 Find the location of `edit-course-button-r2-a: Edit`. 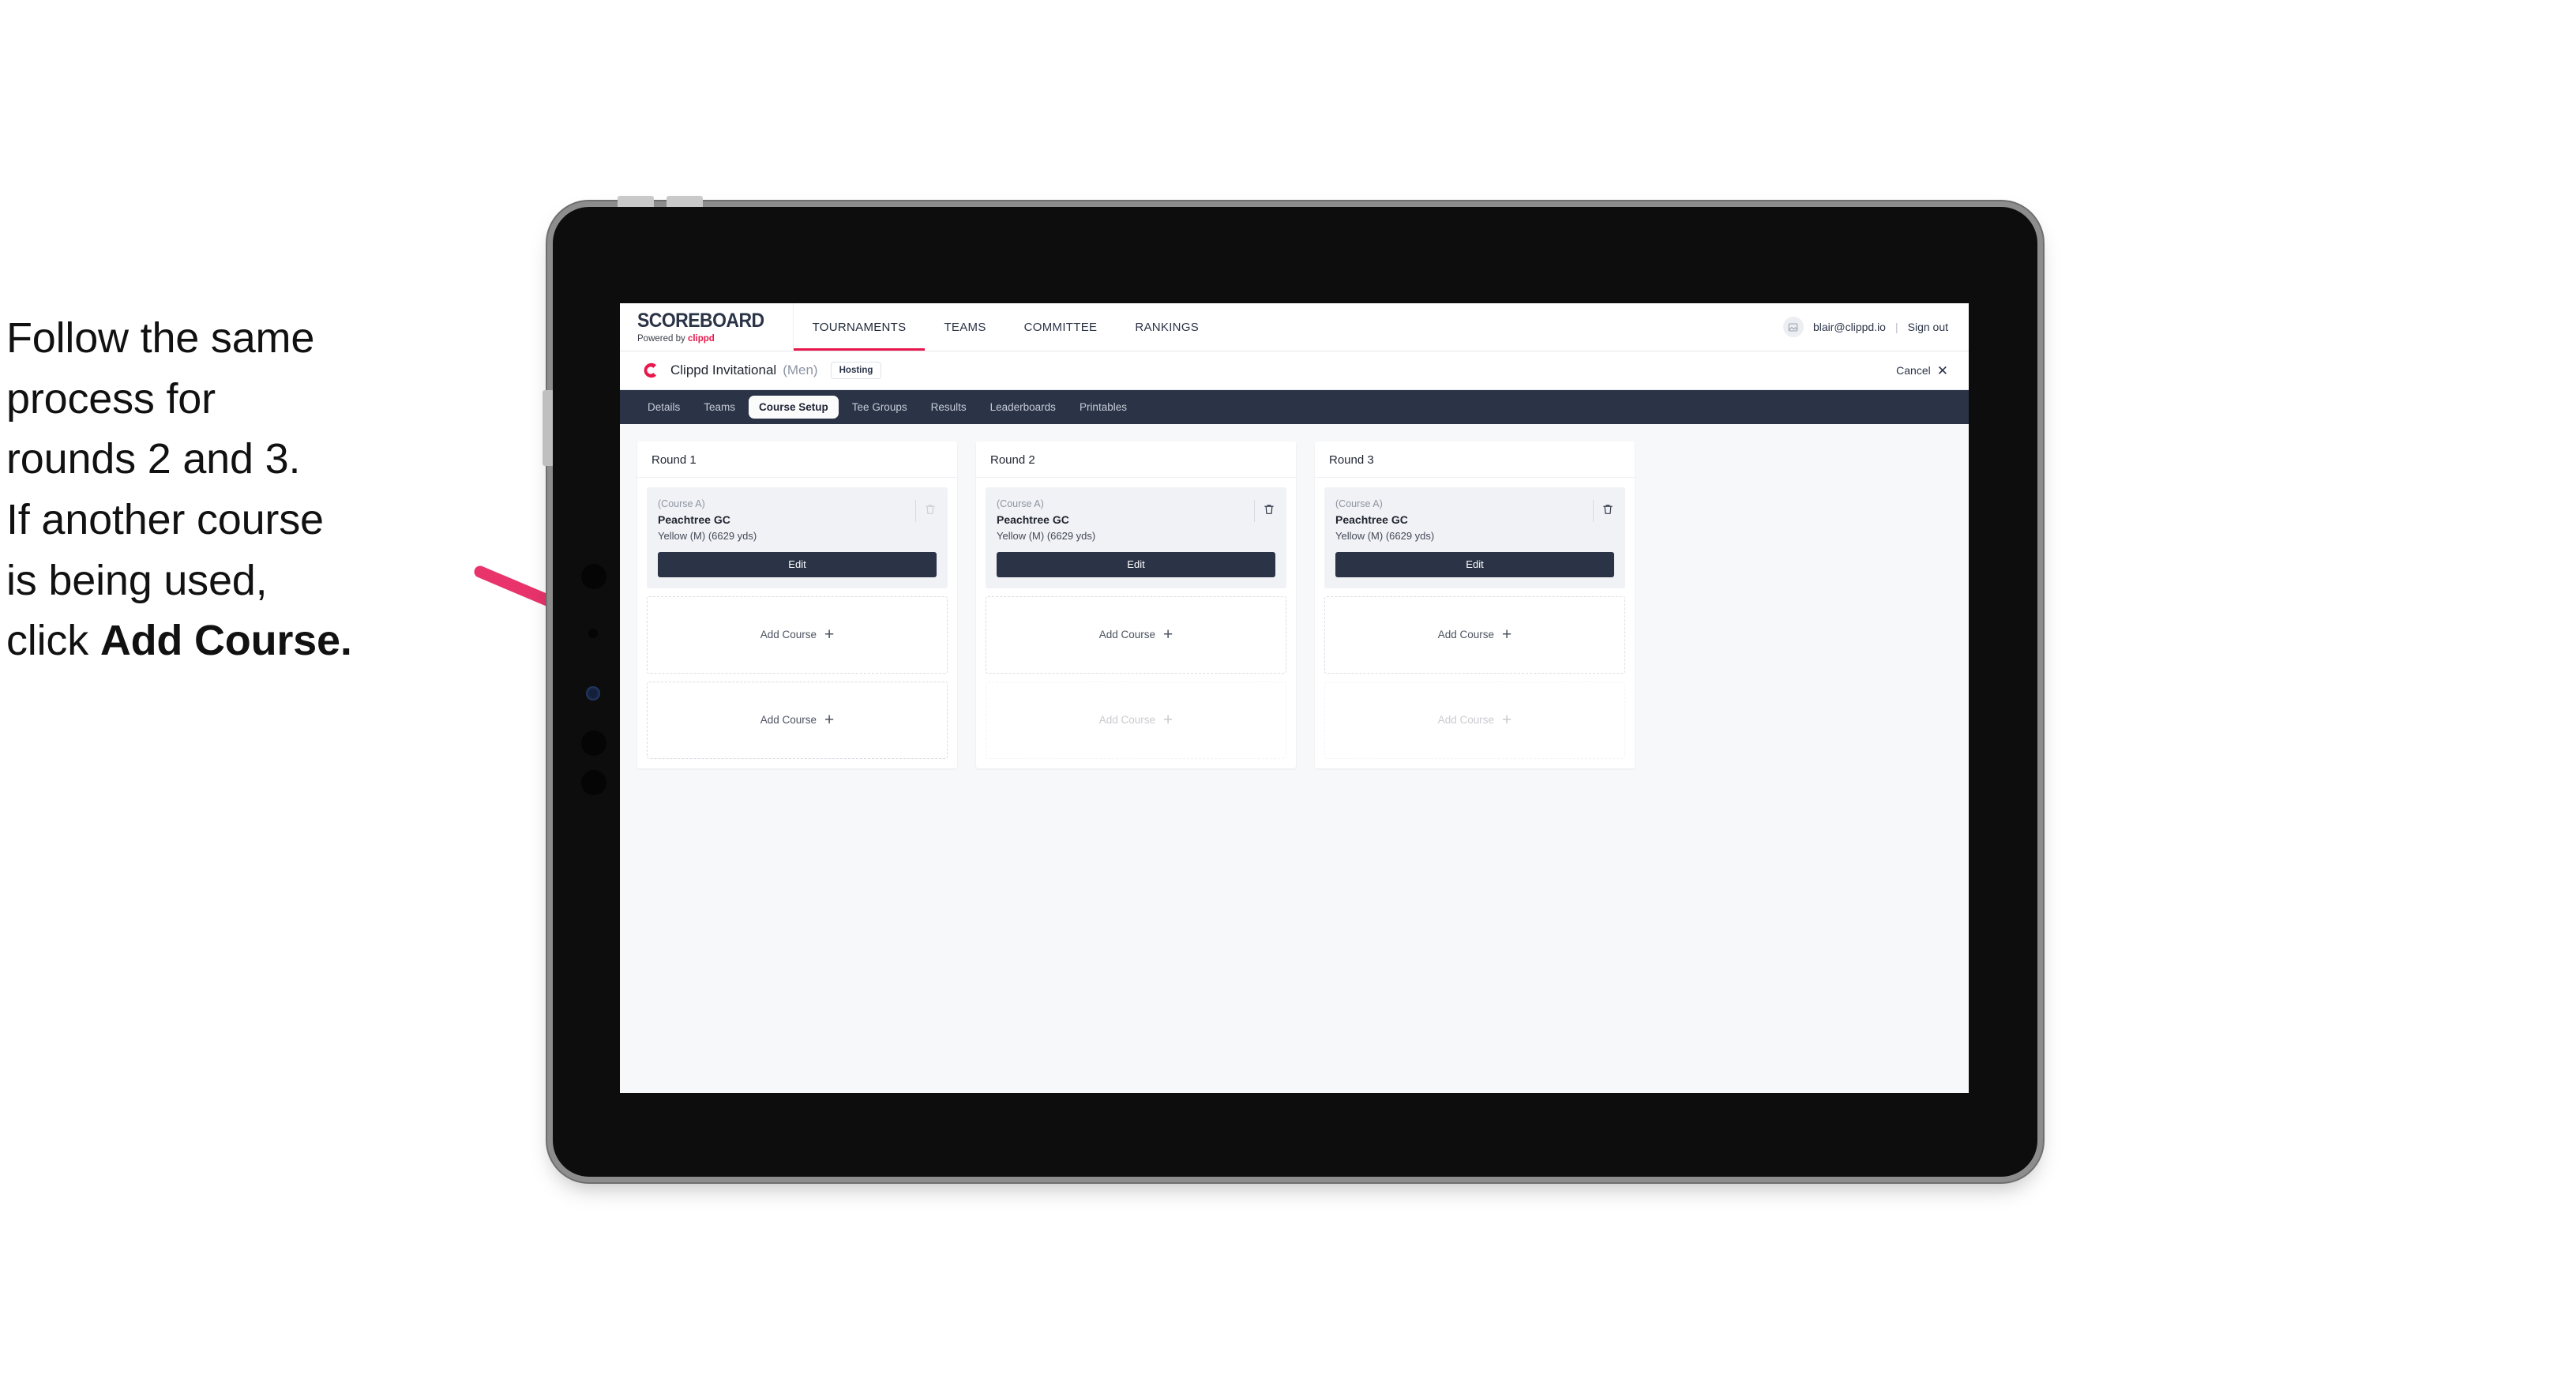

edit-course-button-r2-a: Edit is located at coordinates (1136, 564).